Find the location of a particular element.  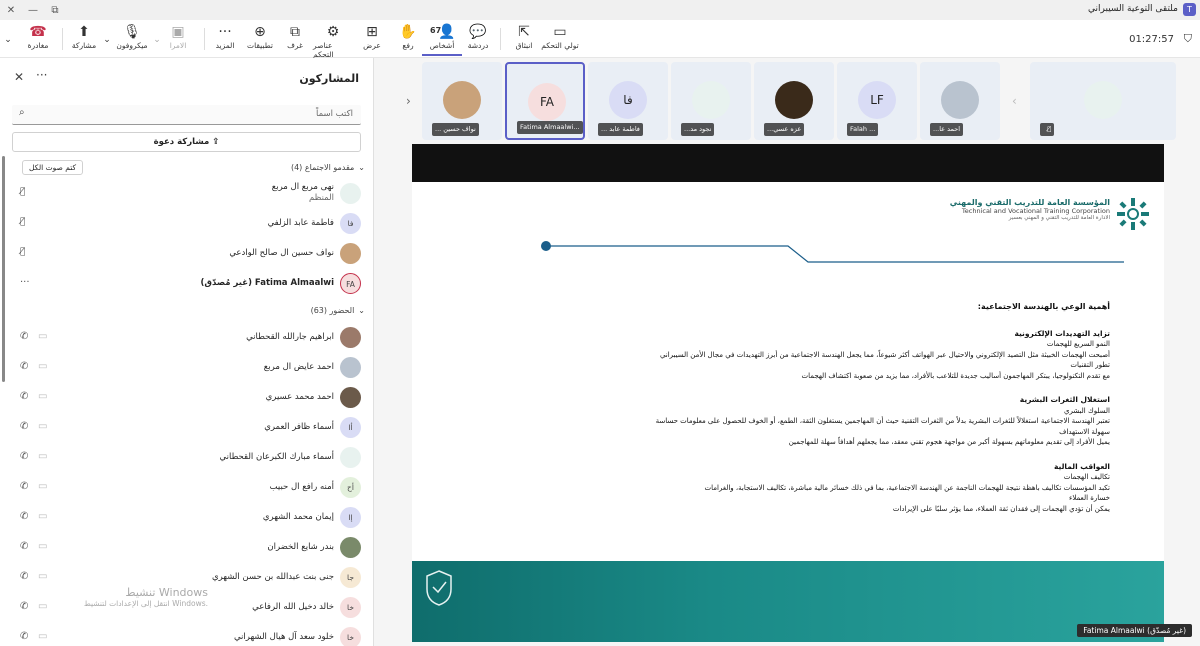

chevron-left-icon: ‹ is located at coordinates (1014, 101).